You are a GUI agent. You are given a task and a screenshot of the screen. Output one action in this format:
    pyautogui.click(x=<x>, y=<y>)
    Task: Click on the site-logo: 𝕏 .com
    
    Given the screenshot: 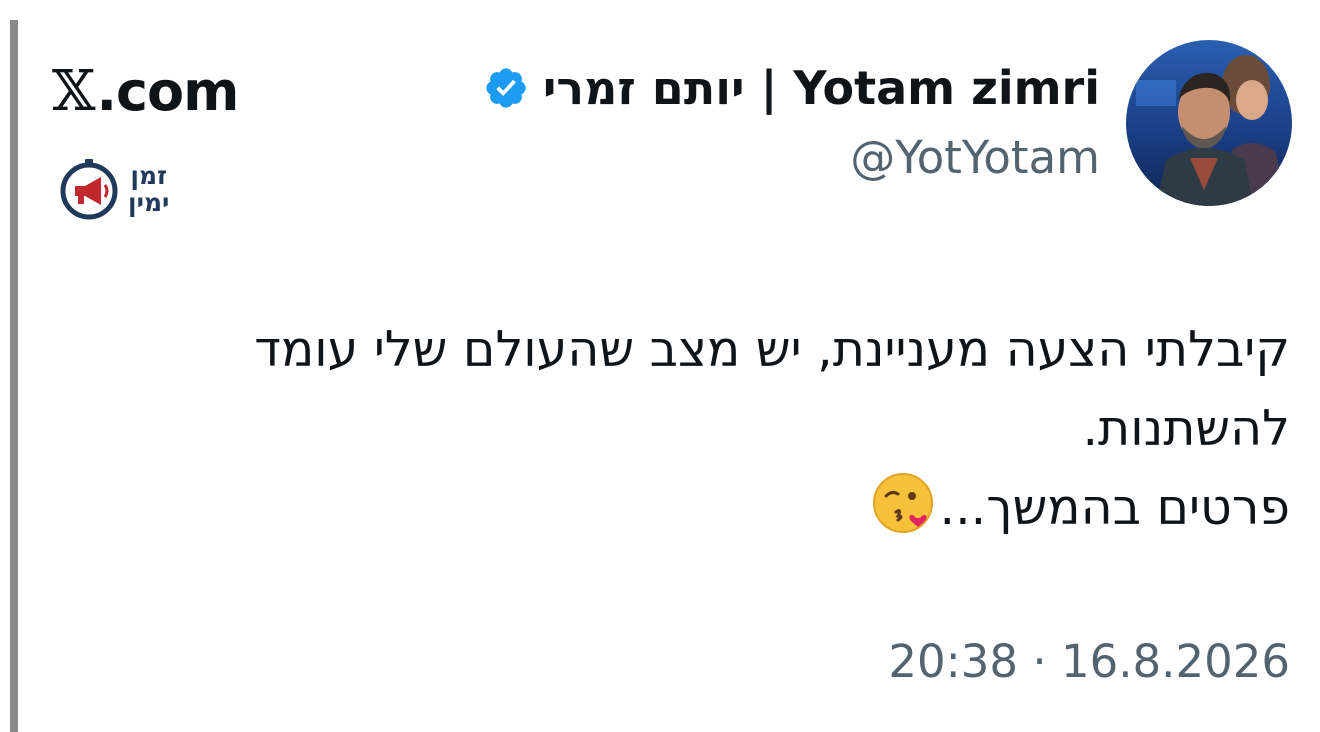 What is the action you would take?
    pyautogui.click(x=145, y=91)
    